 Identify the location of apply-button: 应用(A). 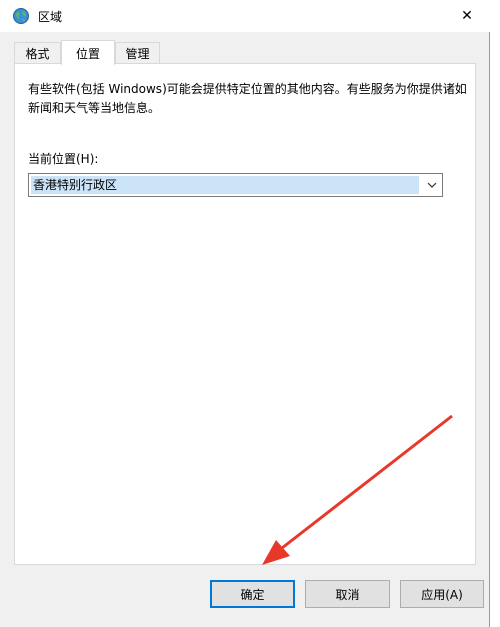
(442, 594).